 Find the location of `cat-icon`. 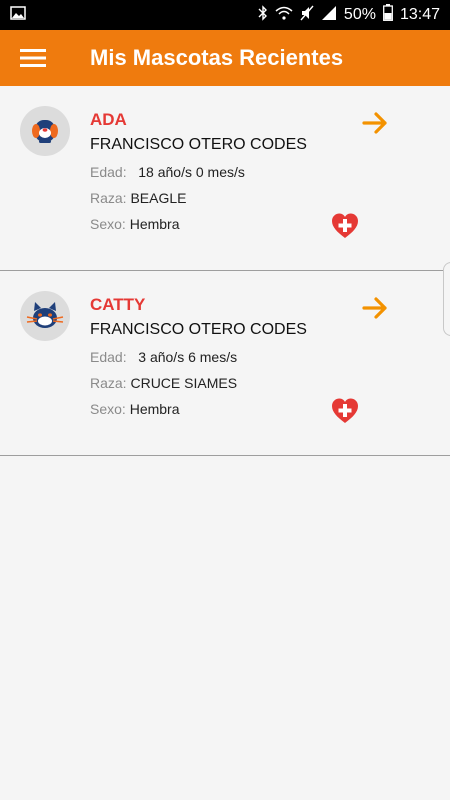

cat-icon is located at coordinates (45, 316).